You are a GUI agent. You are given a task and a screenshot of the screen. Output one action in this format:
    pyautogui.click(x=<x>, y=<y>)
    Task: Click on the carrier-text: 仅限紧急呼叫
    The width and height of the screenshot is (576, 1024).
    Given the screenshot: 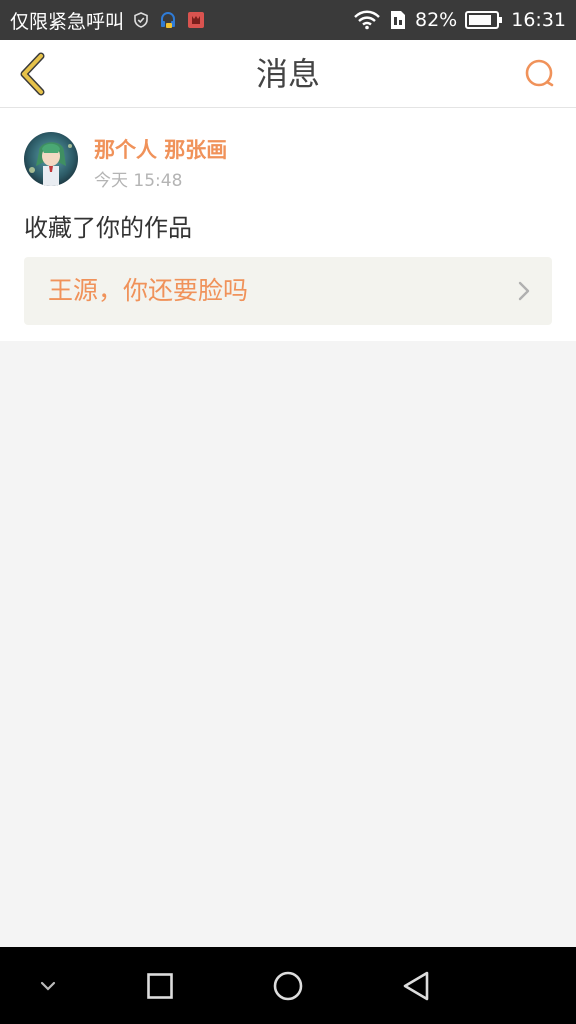 What is the action you would take?
    pyautogui.click(x=67, y=21)
    